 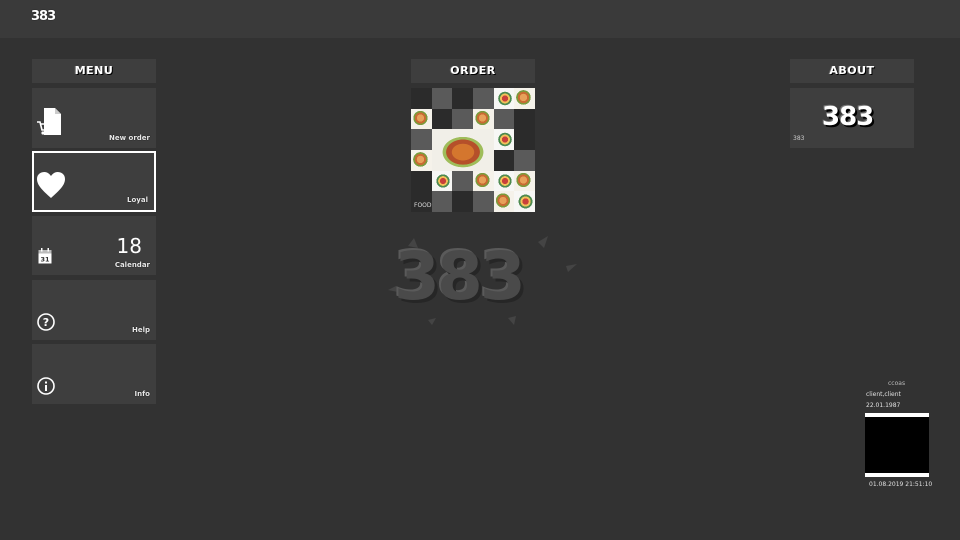 I want to click on user-role: ccoas, so click(x=897, y=383).